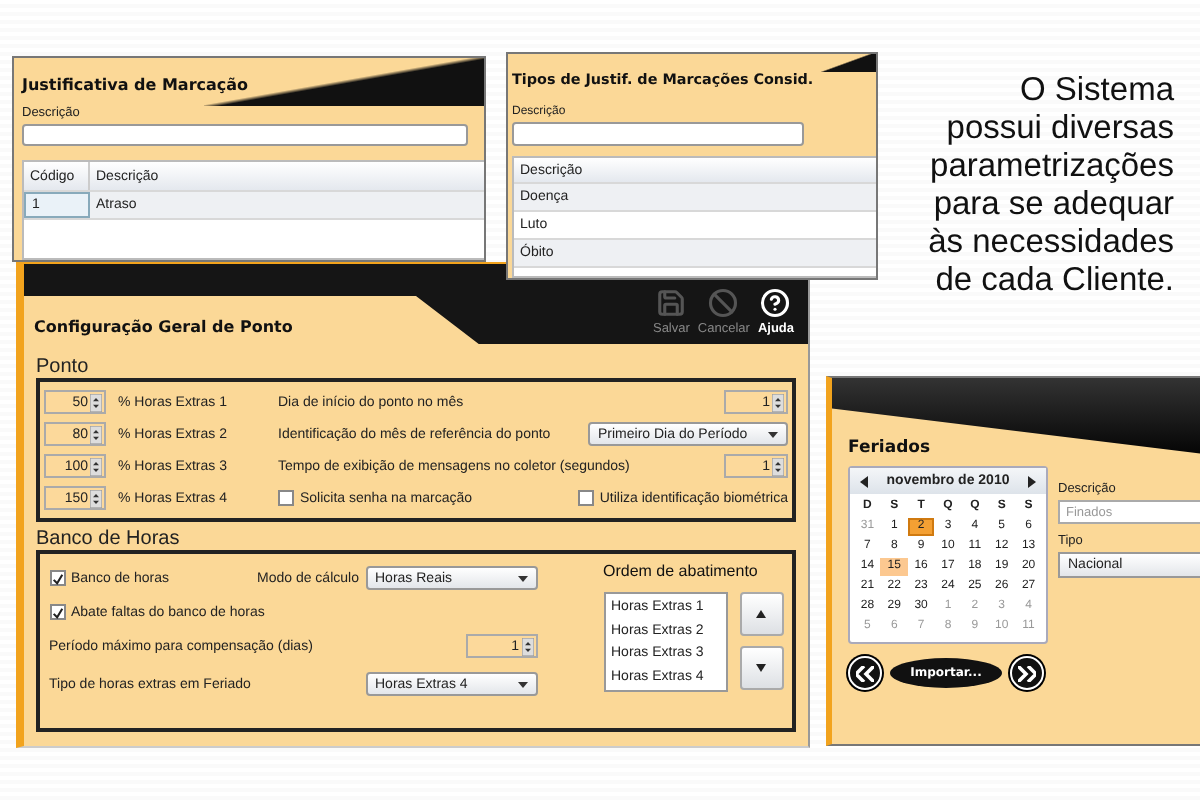  What do you see at coordinates (63, 367) in the screenshot?
I see `section-title: Ponto` at bounding box center [63, 367].